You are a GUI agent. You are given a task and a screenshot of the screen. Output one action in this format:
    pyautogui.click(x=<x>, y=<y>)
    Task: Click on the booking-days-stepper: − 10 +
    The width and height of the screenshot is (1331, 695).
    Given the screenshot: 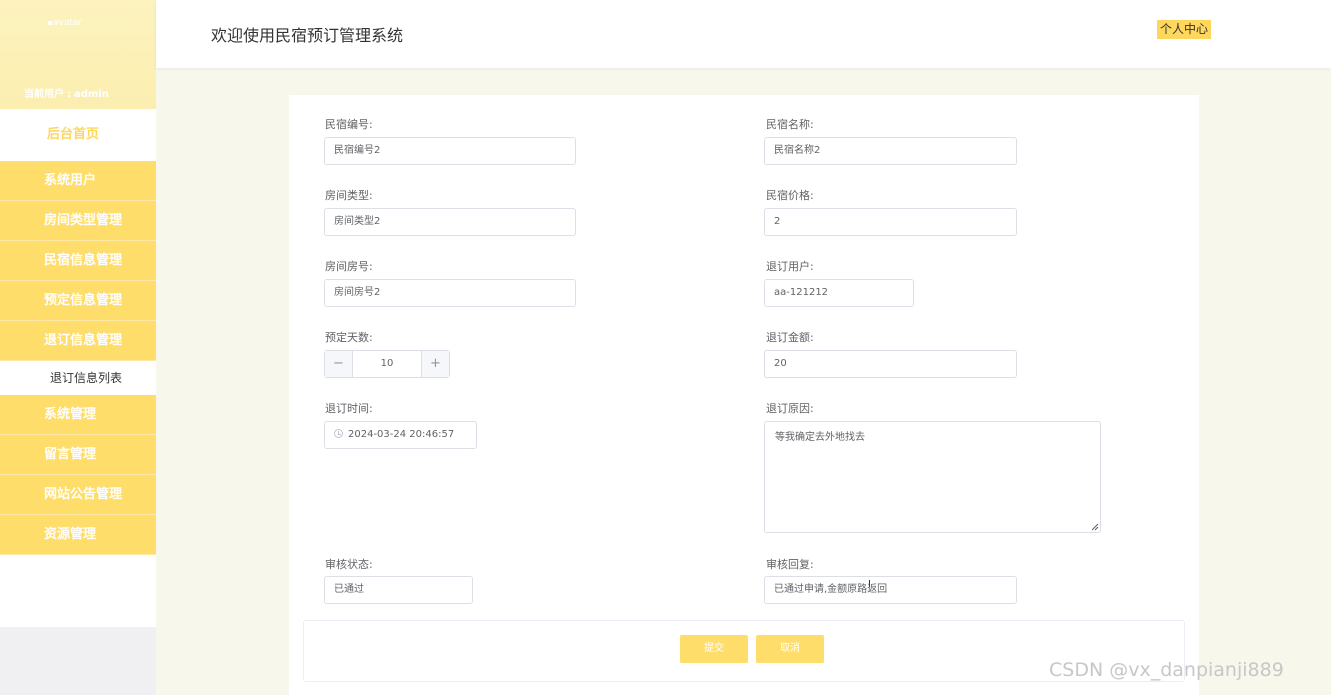 What is the action you would take?
    pyautogui.click(x=387, y=364)
    